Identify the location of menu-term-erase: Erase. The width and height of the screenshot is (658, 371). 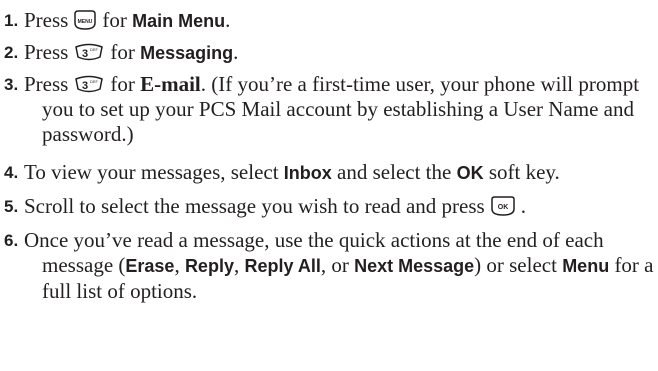
(150, 266).